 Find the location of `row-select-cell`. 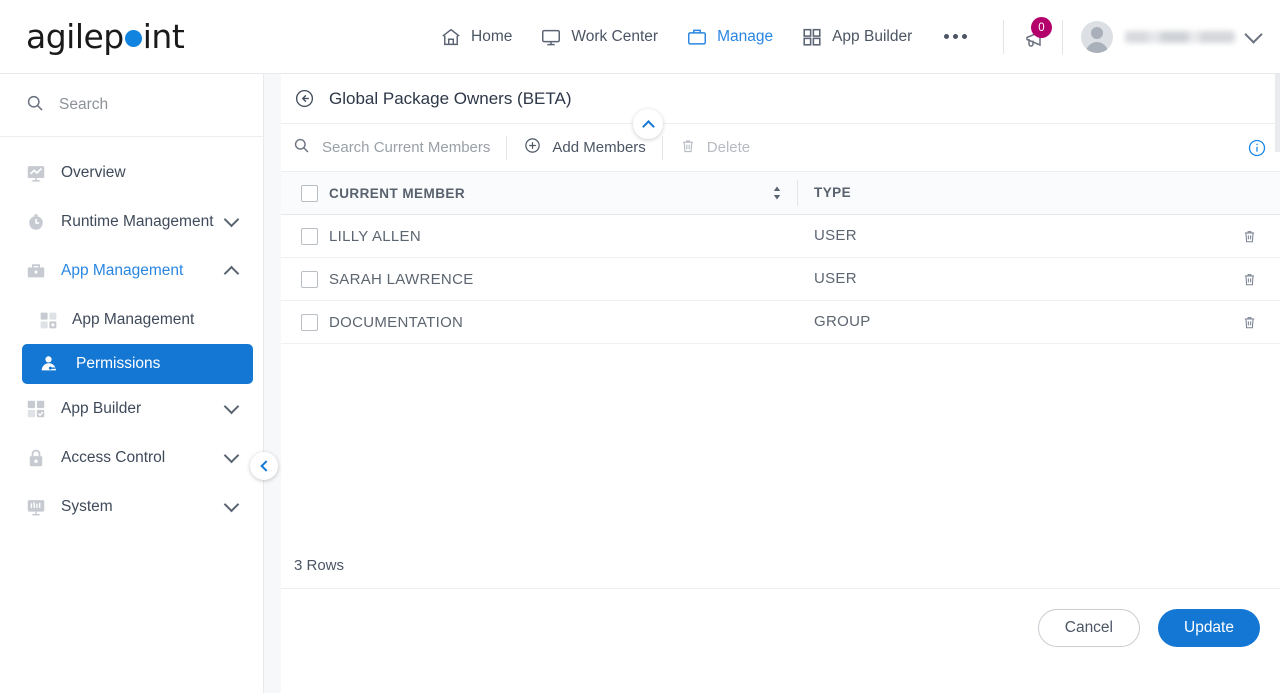

row-select-cell is located at coordinates (305, 322).